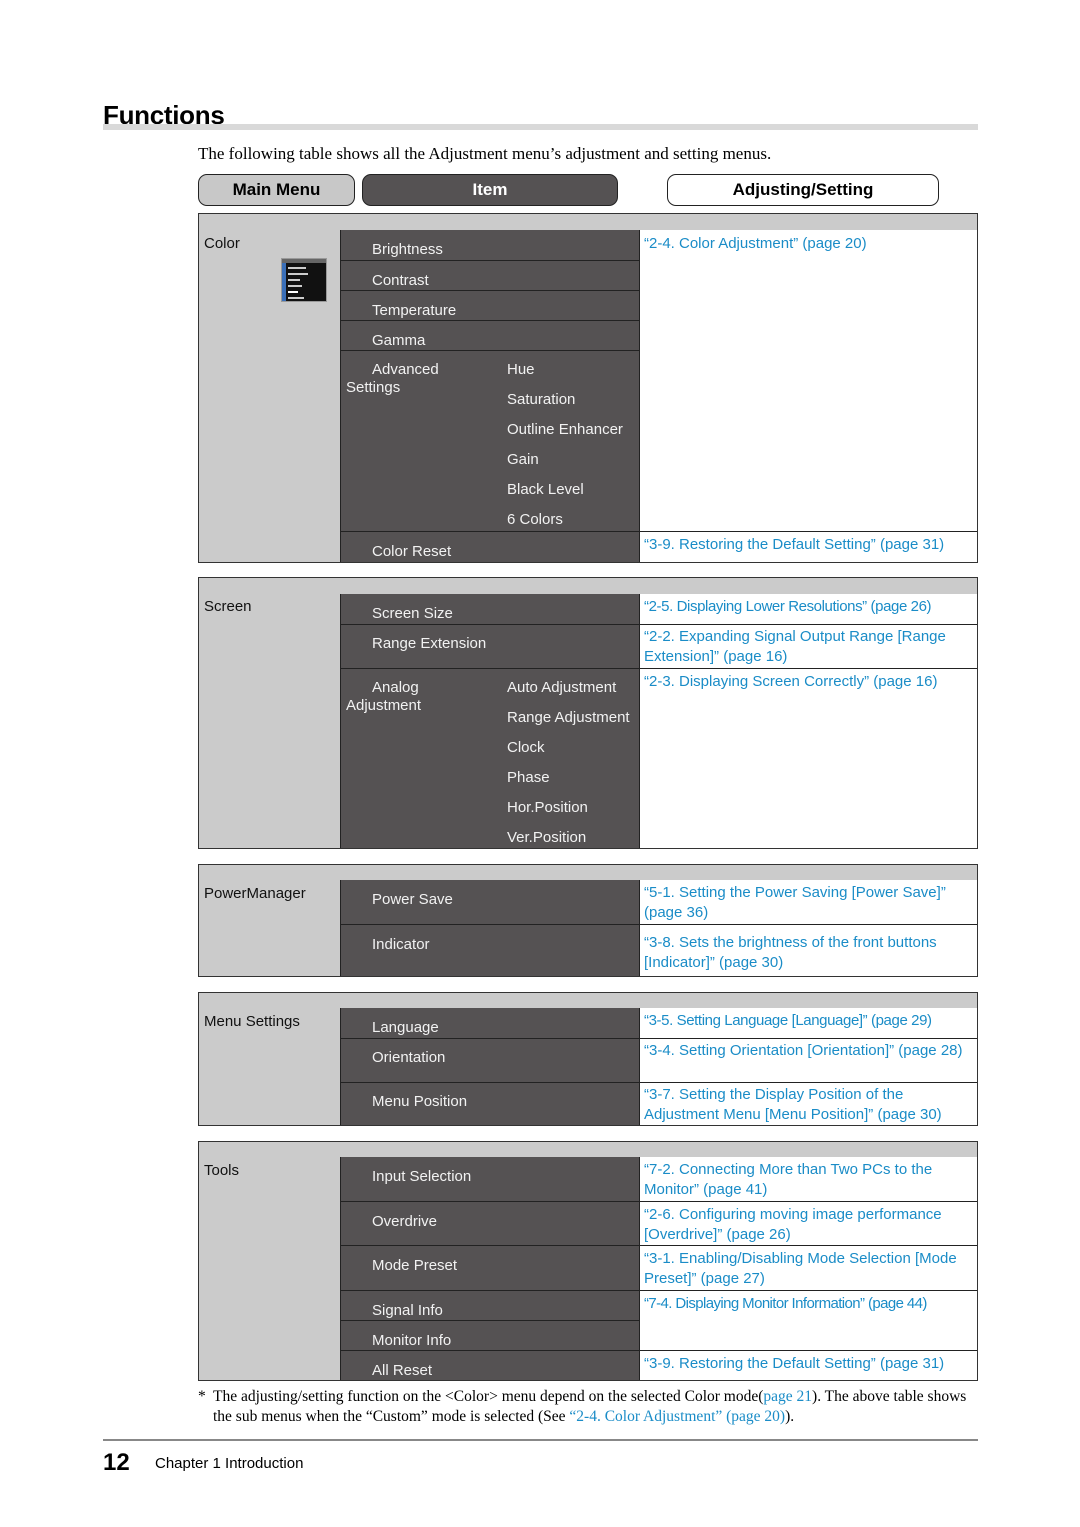 The height and width of the screenshot is (1527, 1080). I want to click on item-row: Language, so click(490, 1023).